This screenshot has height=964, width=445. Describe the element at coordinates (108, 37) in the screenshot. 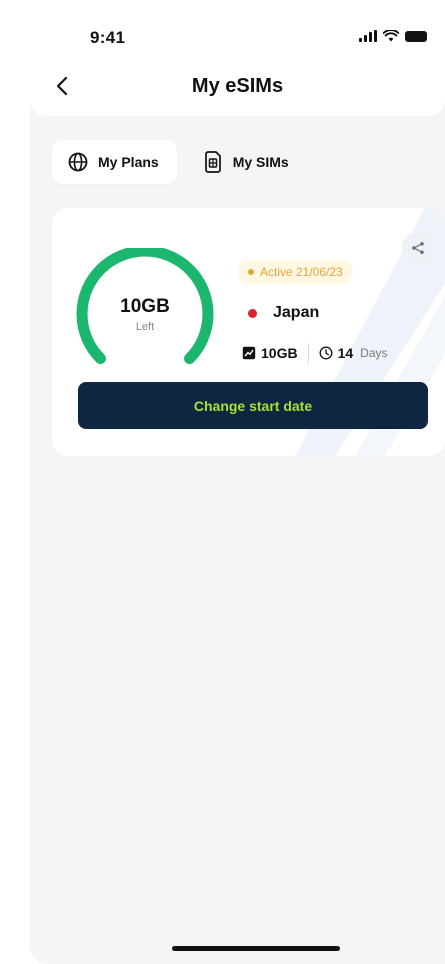

I see `status-time: 9:41` at that location.